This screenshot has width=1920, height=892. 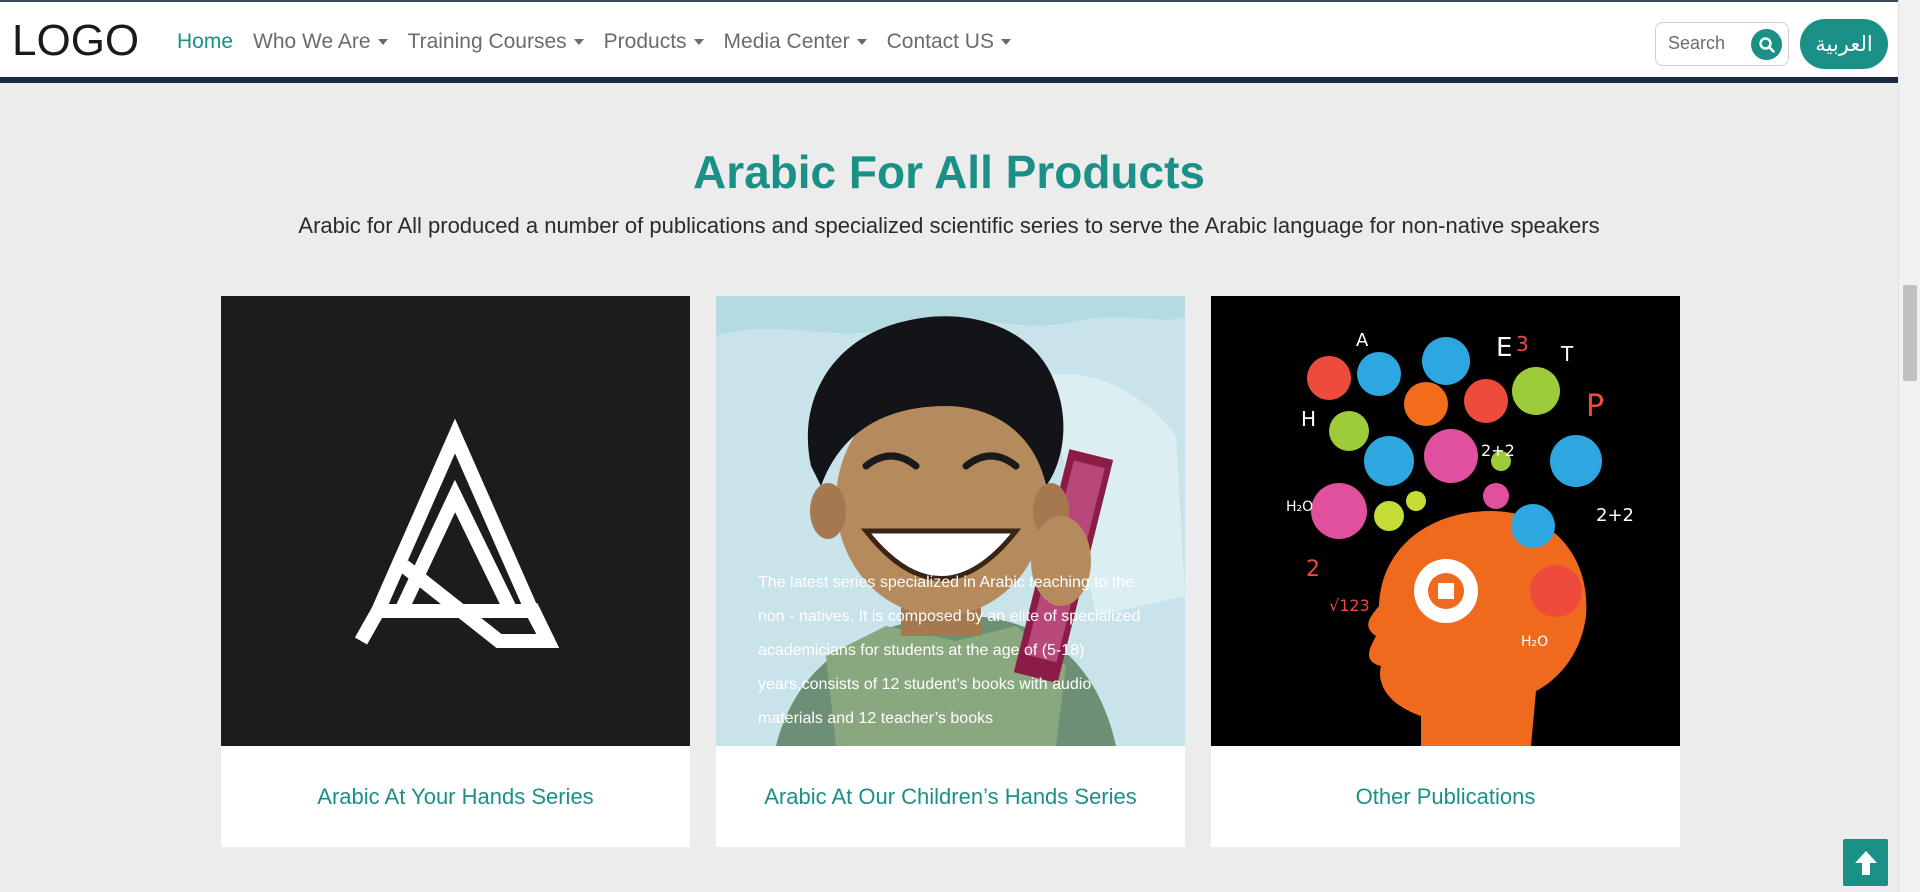 I want to click on svg-text: √123, so click(x=1349, y=605).